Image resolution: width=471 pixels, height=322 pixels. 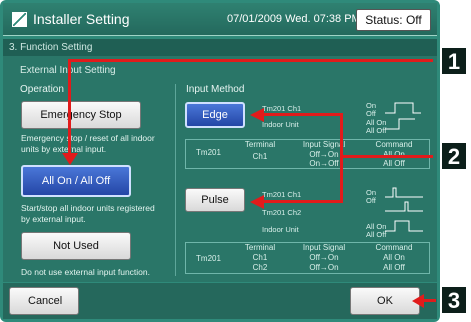 I want to click on callout2-line-bottom, so click(x=303, y=201).